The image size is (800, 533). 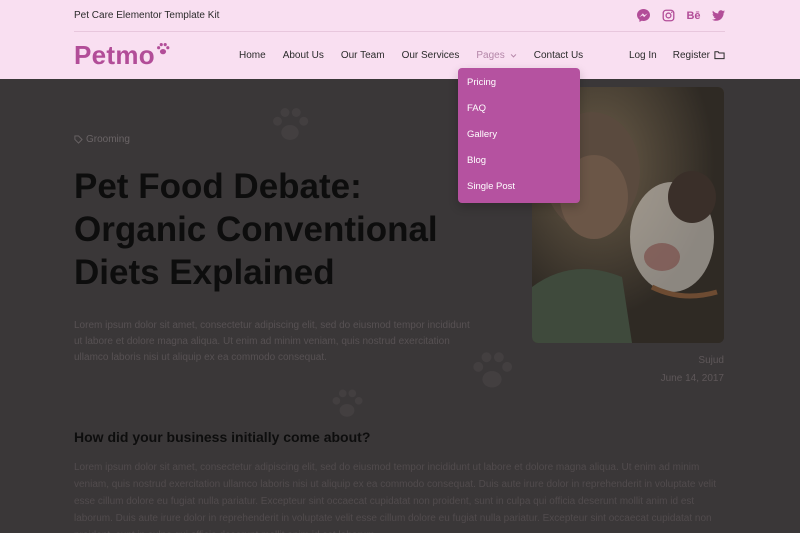 I want to click on menu-item-faq: FAQ, so click(x=519, y=113).